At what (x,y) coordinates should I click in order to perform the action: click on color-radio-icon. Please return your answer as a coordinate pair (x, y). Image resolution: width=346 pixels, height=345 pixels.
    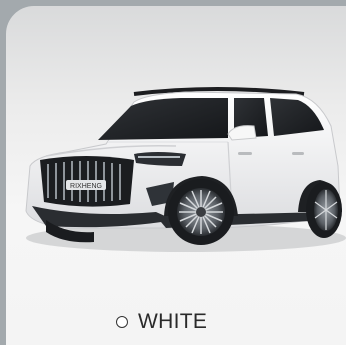
    Looking at the image, I should click on (122, 322).